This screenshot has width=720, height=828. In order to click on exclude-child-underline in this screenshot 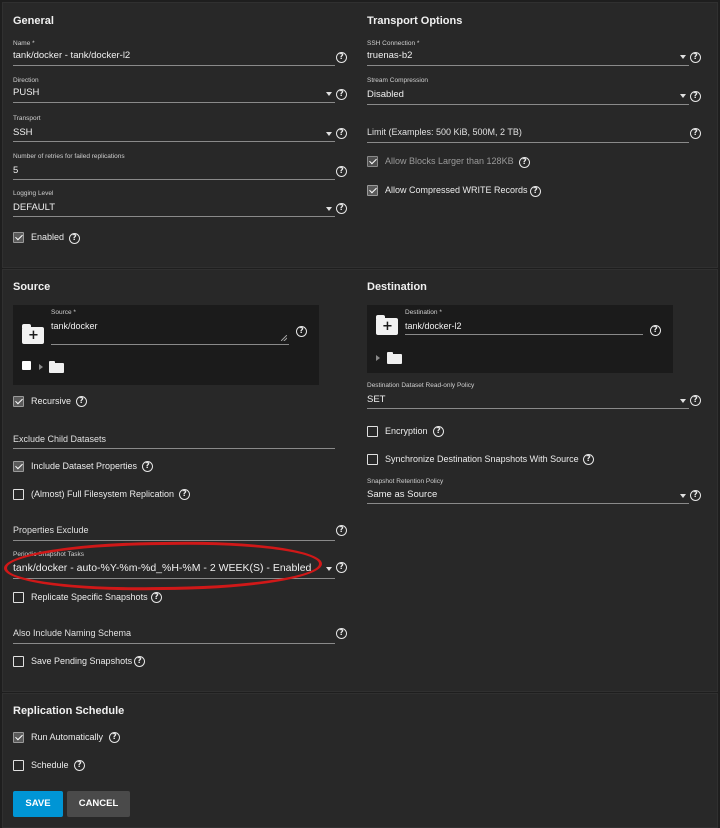, I will do `click(174, 448)`.